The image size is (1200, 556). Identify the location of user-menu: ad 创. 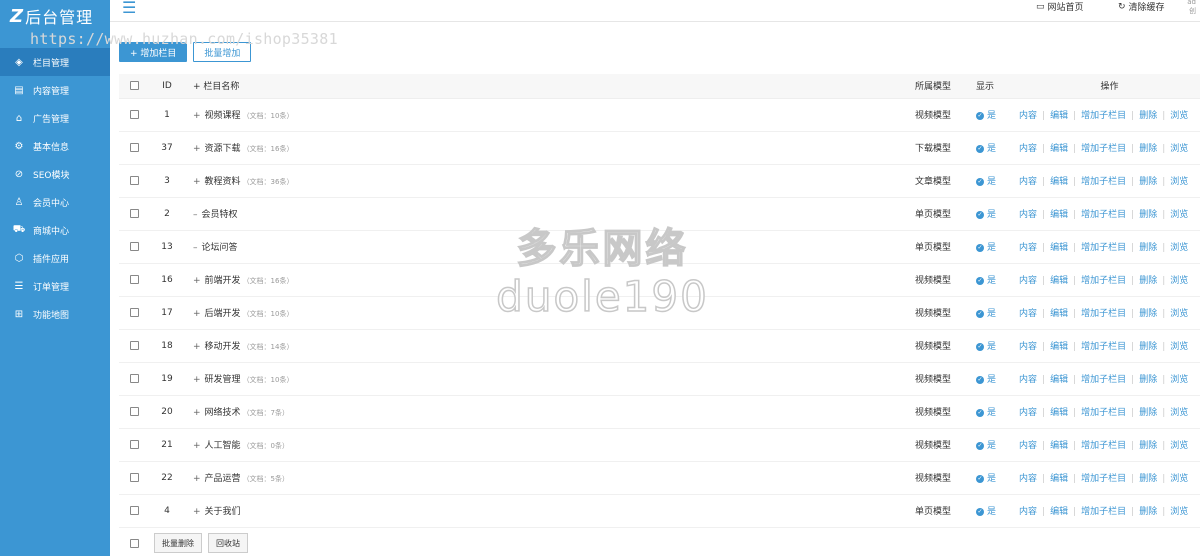
(1191, 8).